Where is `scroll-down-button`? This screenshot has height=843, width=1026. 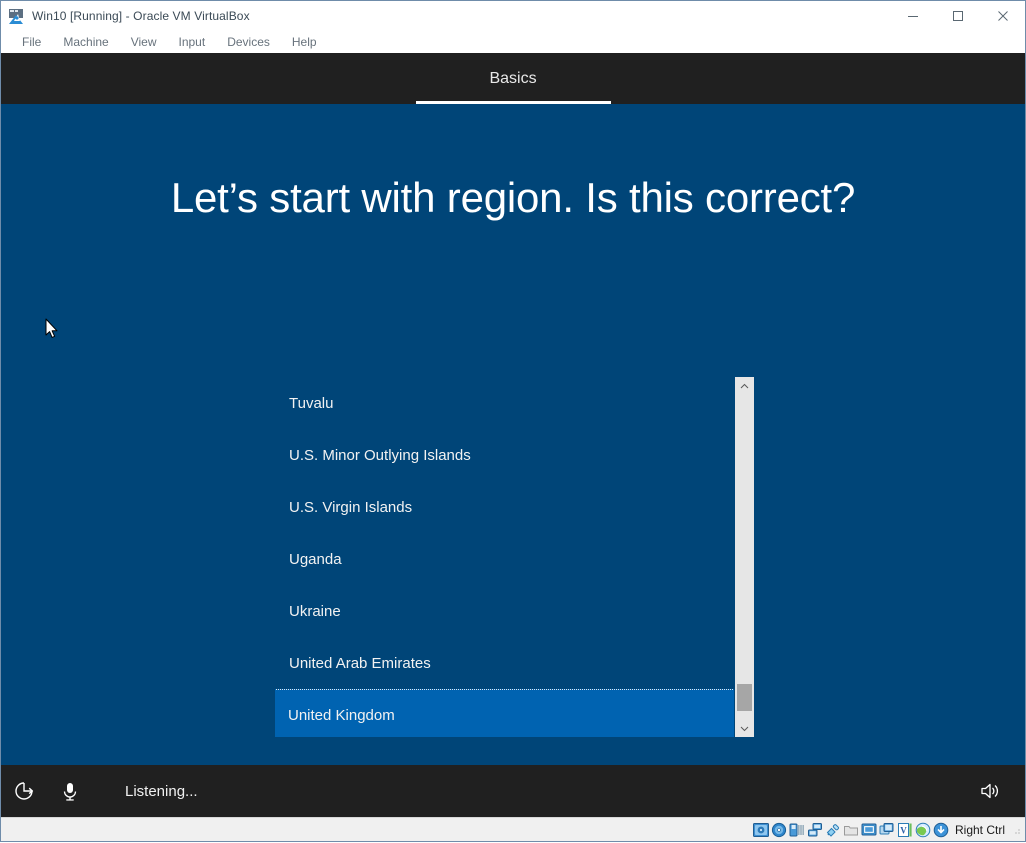 scroll-down-button is located at coordinates (744, 728).